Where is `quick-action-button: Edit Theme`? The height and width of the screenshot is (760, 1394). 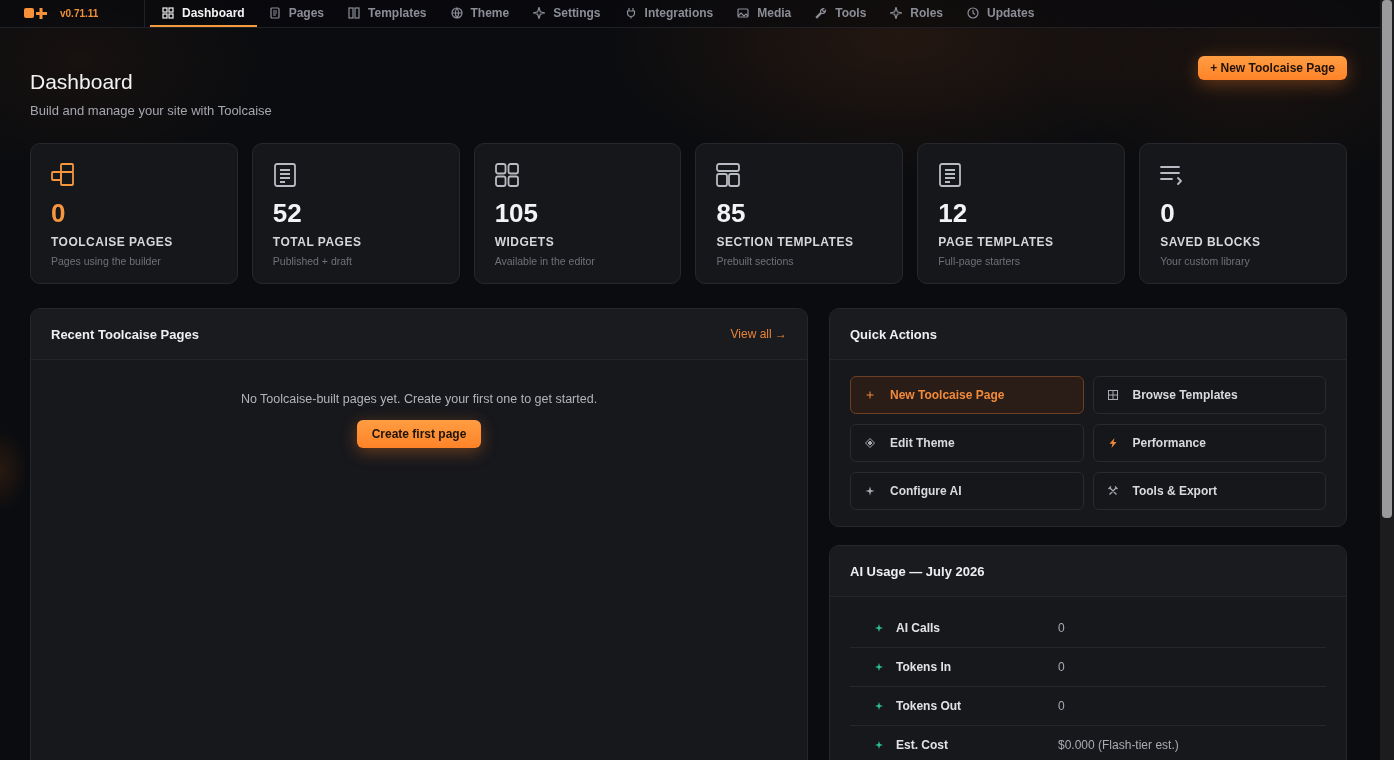 quick-action-button: Edit Theme is located at coordinates (967, 443).